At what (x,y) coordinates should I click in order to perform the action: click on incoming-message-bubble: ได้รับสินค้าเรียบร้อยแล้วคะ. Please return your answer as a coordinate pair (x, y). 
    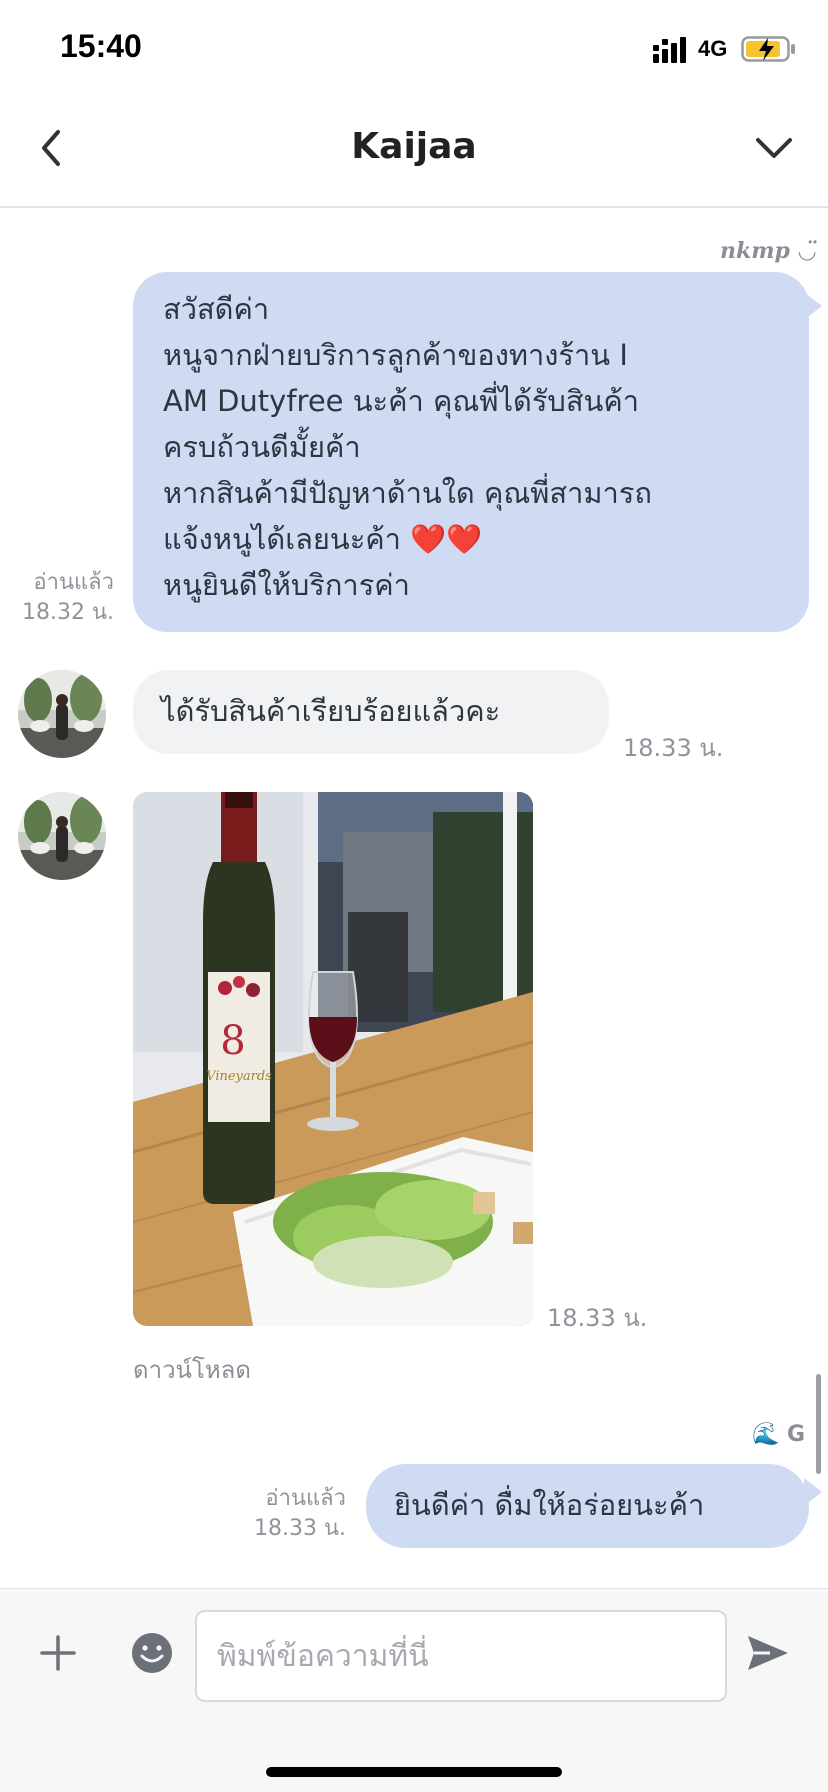
    Looking at the image, I should click on (371, 712).